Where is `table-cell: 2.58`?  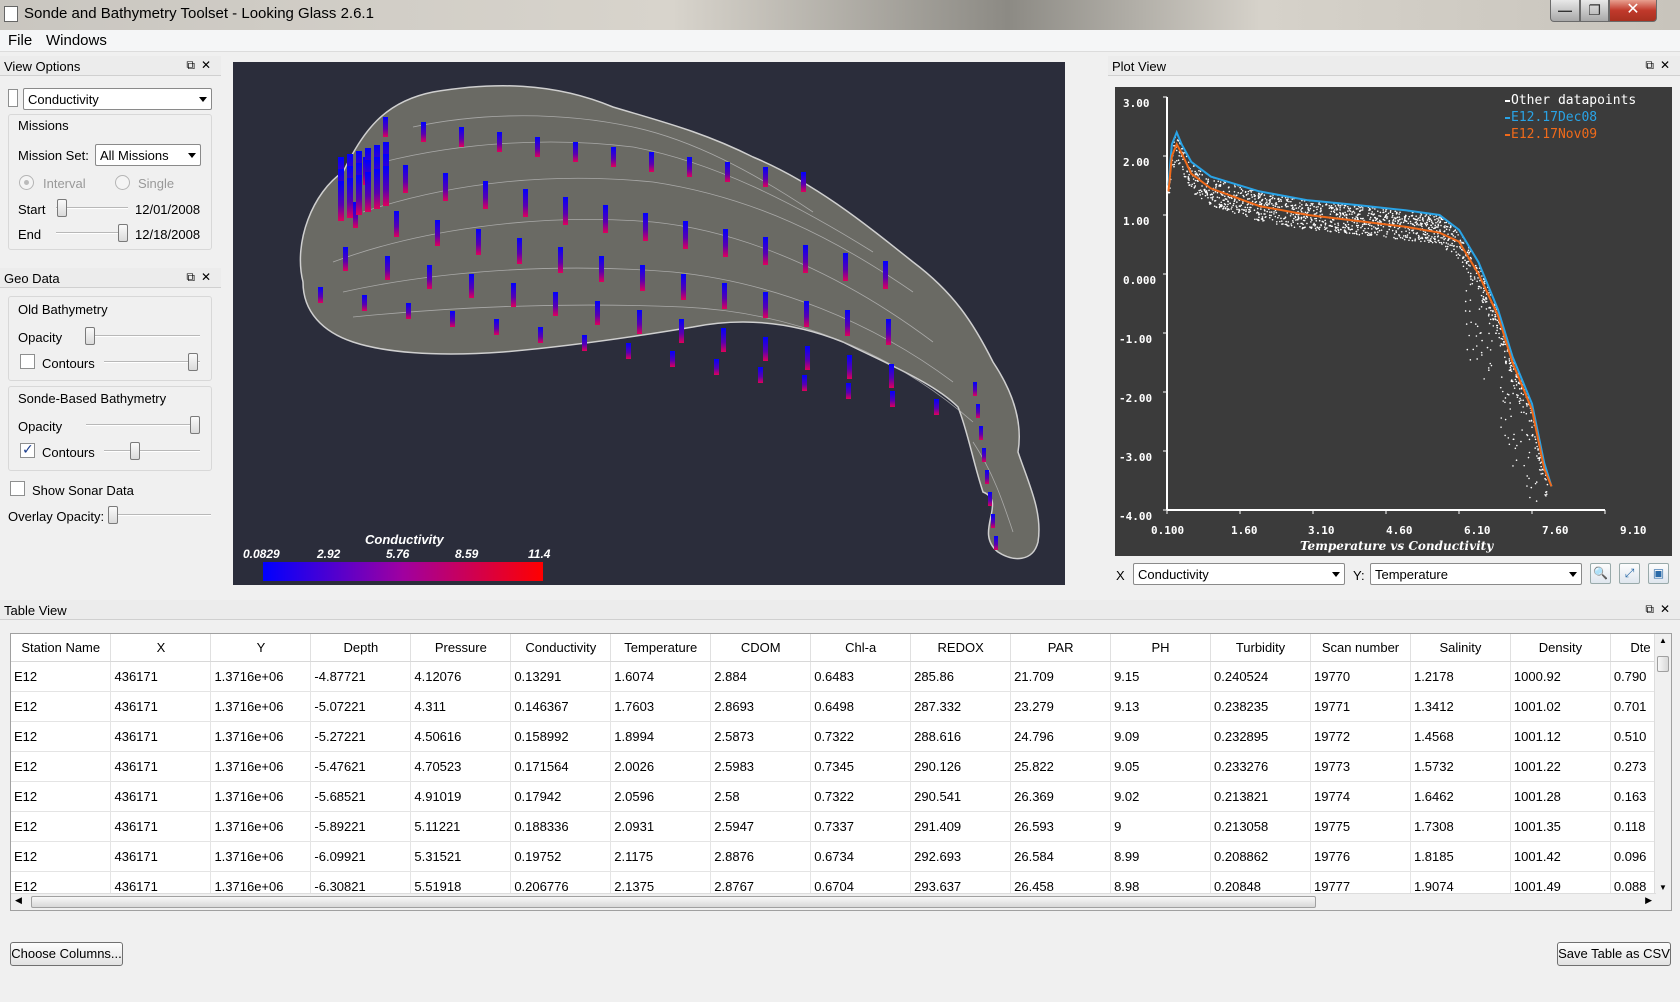
table-cell: 2.58 is located at coordinates (761, 796).